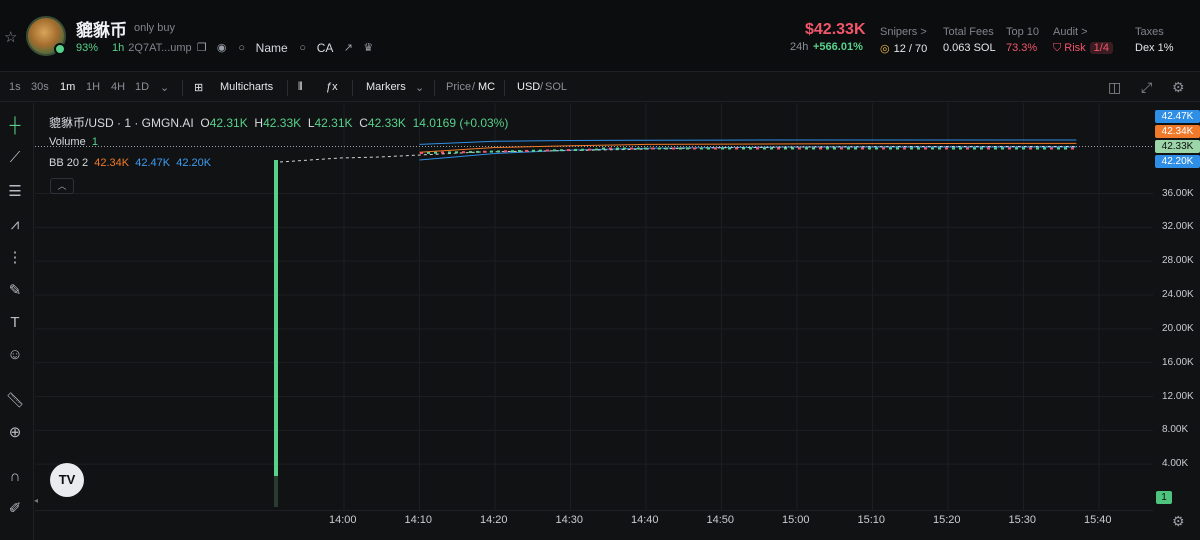  What do you see at coordinates (594, 525) in the screenshot?
I see `time-axis` at bounding box center [594, 525].